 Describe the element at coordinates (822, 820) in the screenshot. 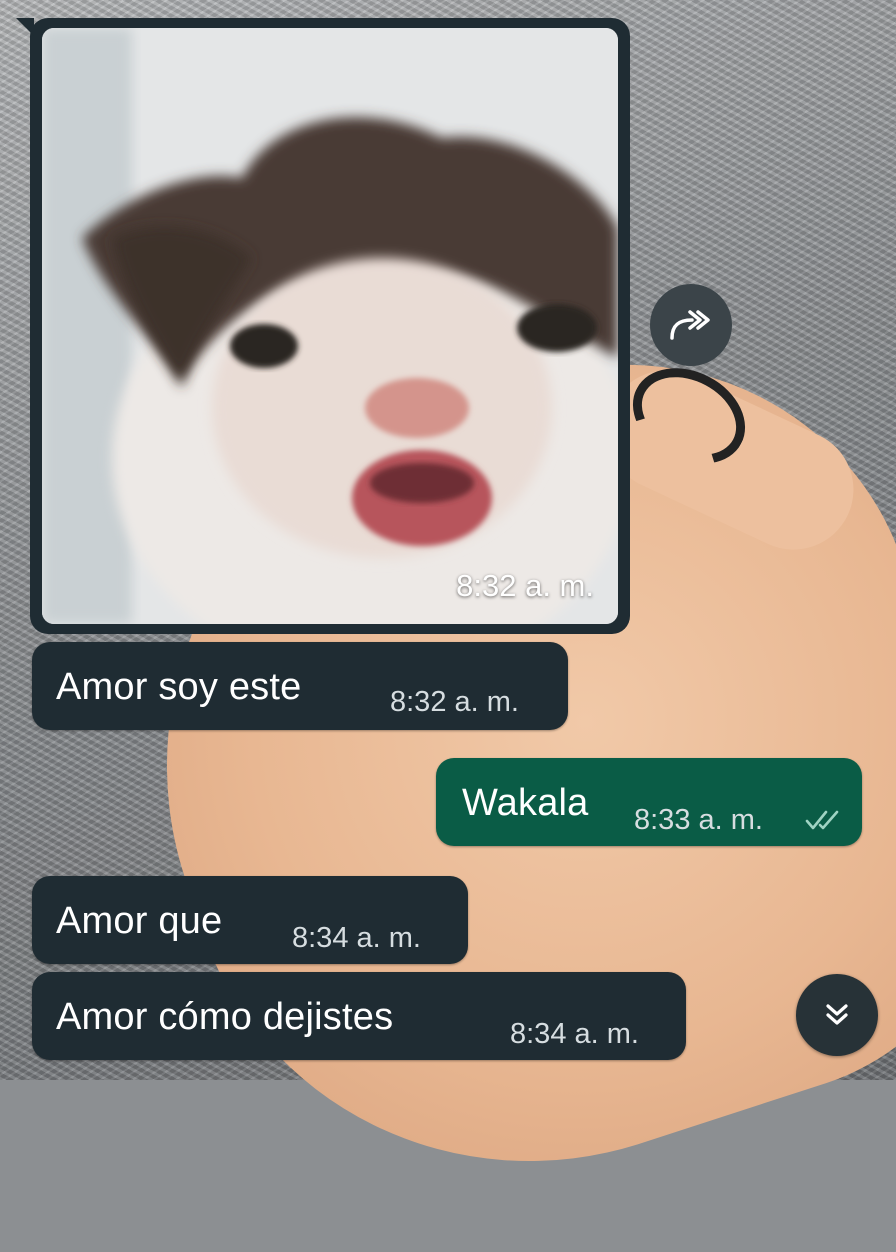

I see `double-check-icon` at that location.